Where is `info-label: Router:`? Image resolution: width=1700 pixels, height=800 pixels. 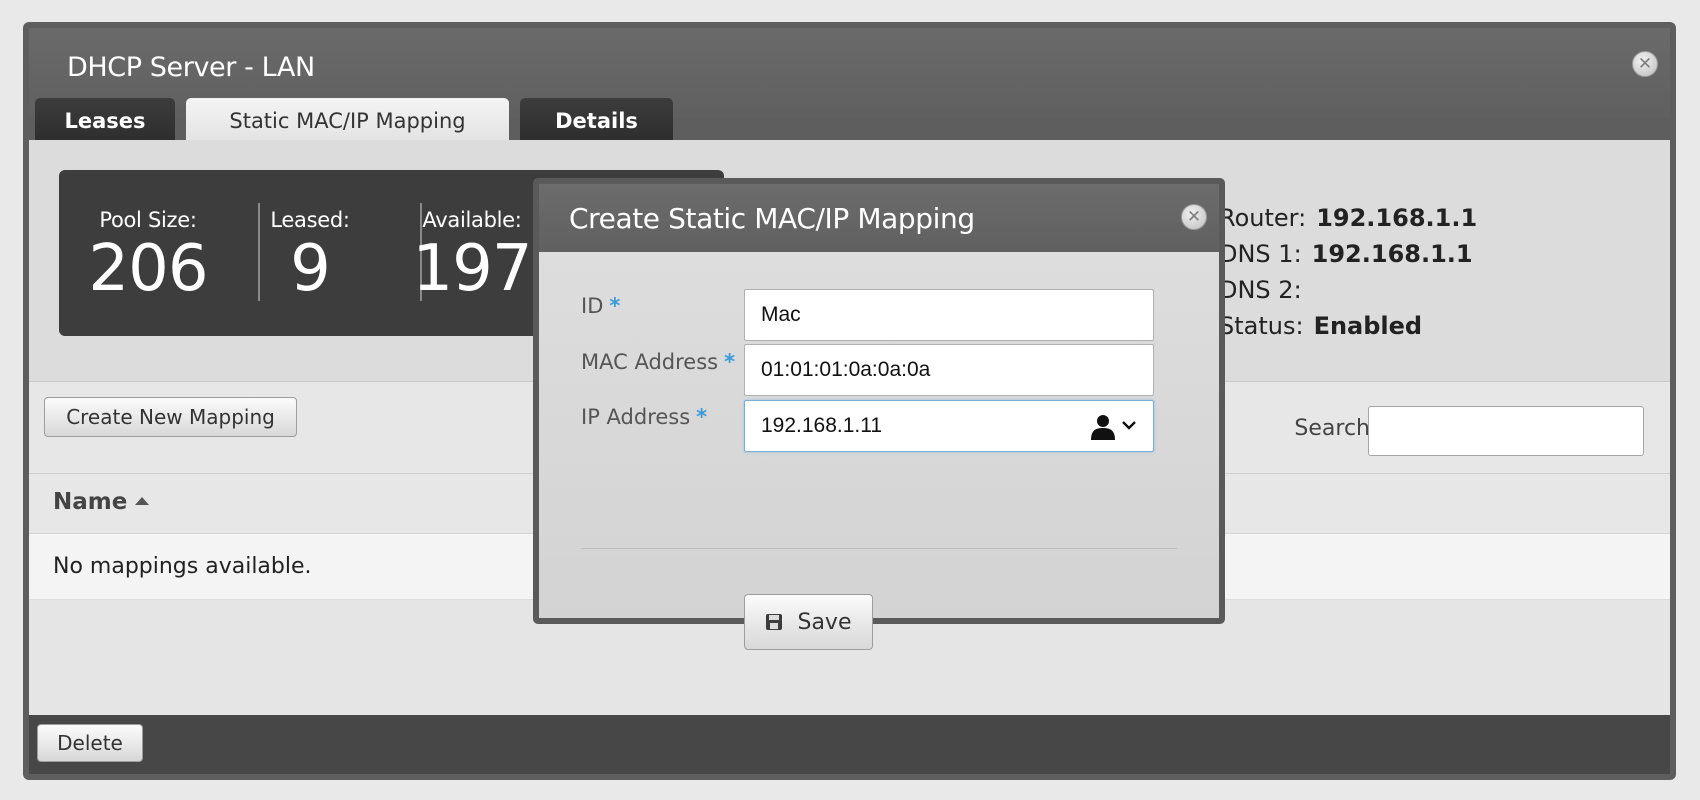
info-label: Router: is located at coordinates (1263, 218).